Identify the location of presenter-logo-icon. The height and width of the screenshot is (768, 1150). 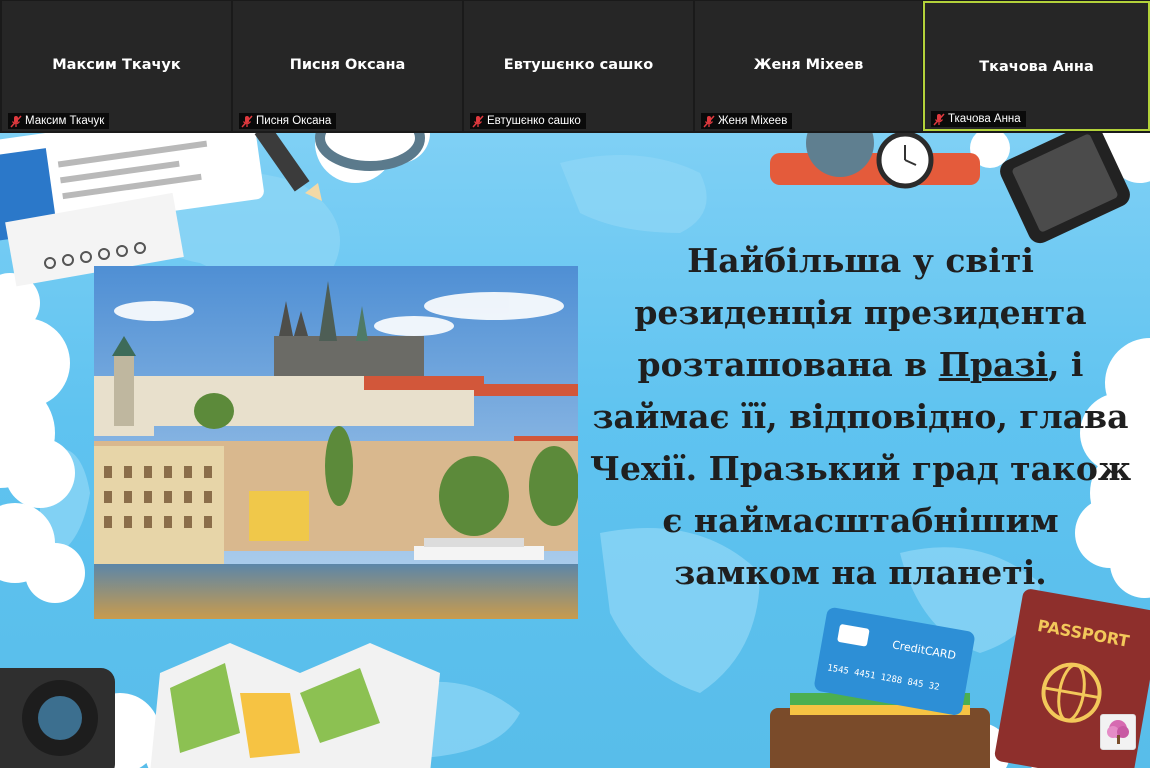
(1118, 732).